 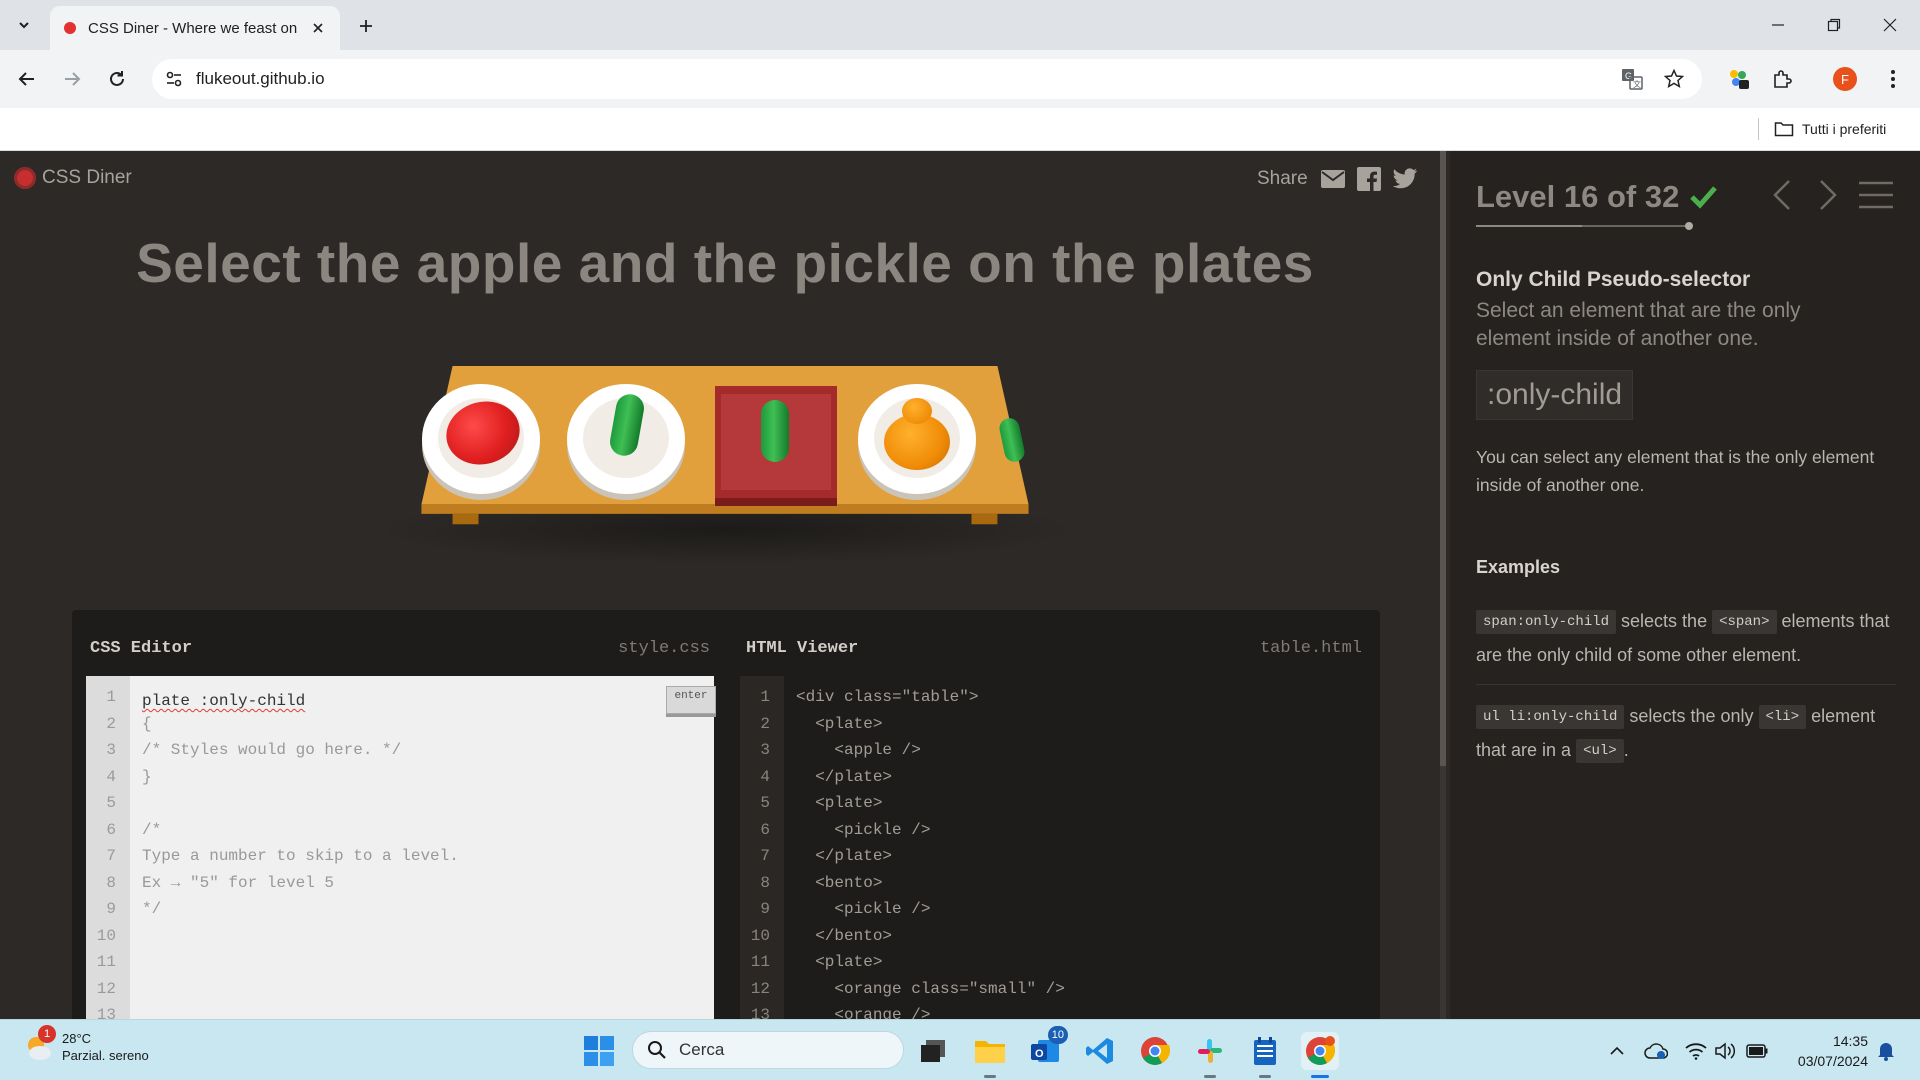 I want to click on favicon-icon, so click(x=70, y=28).